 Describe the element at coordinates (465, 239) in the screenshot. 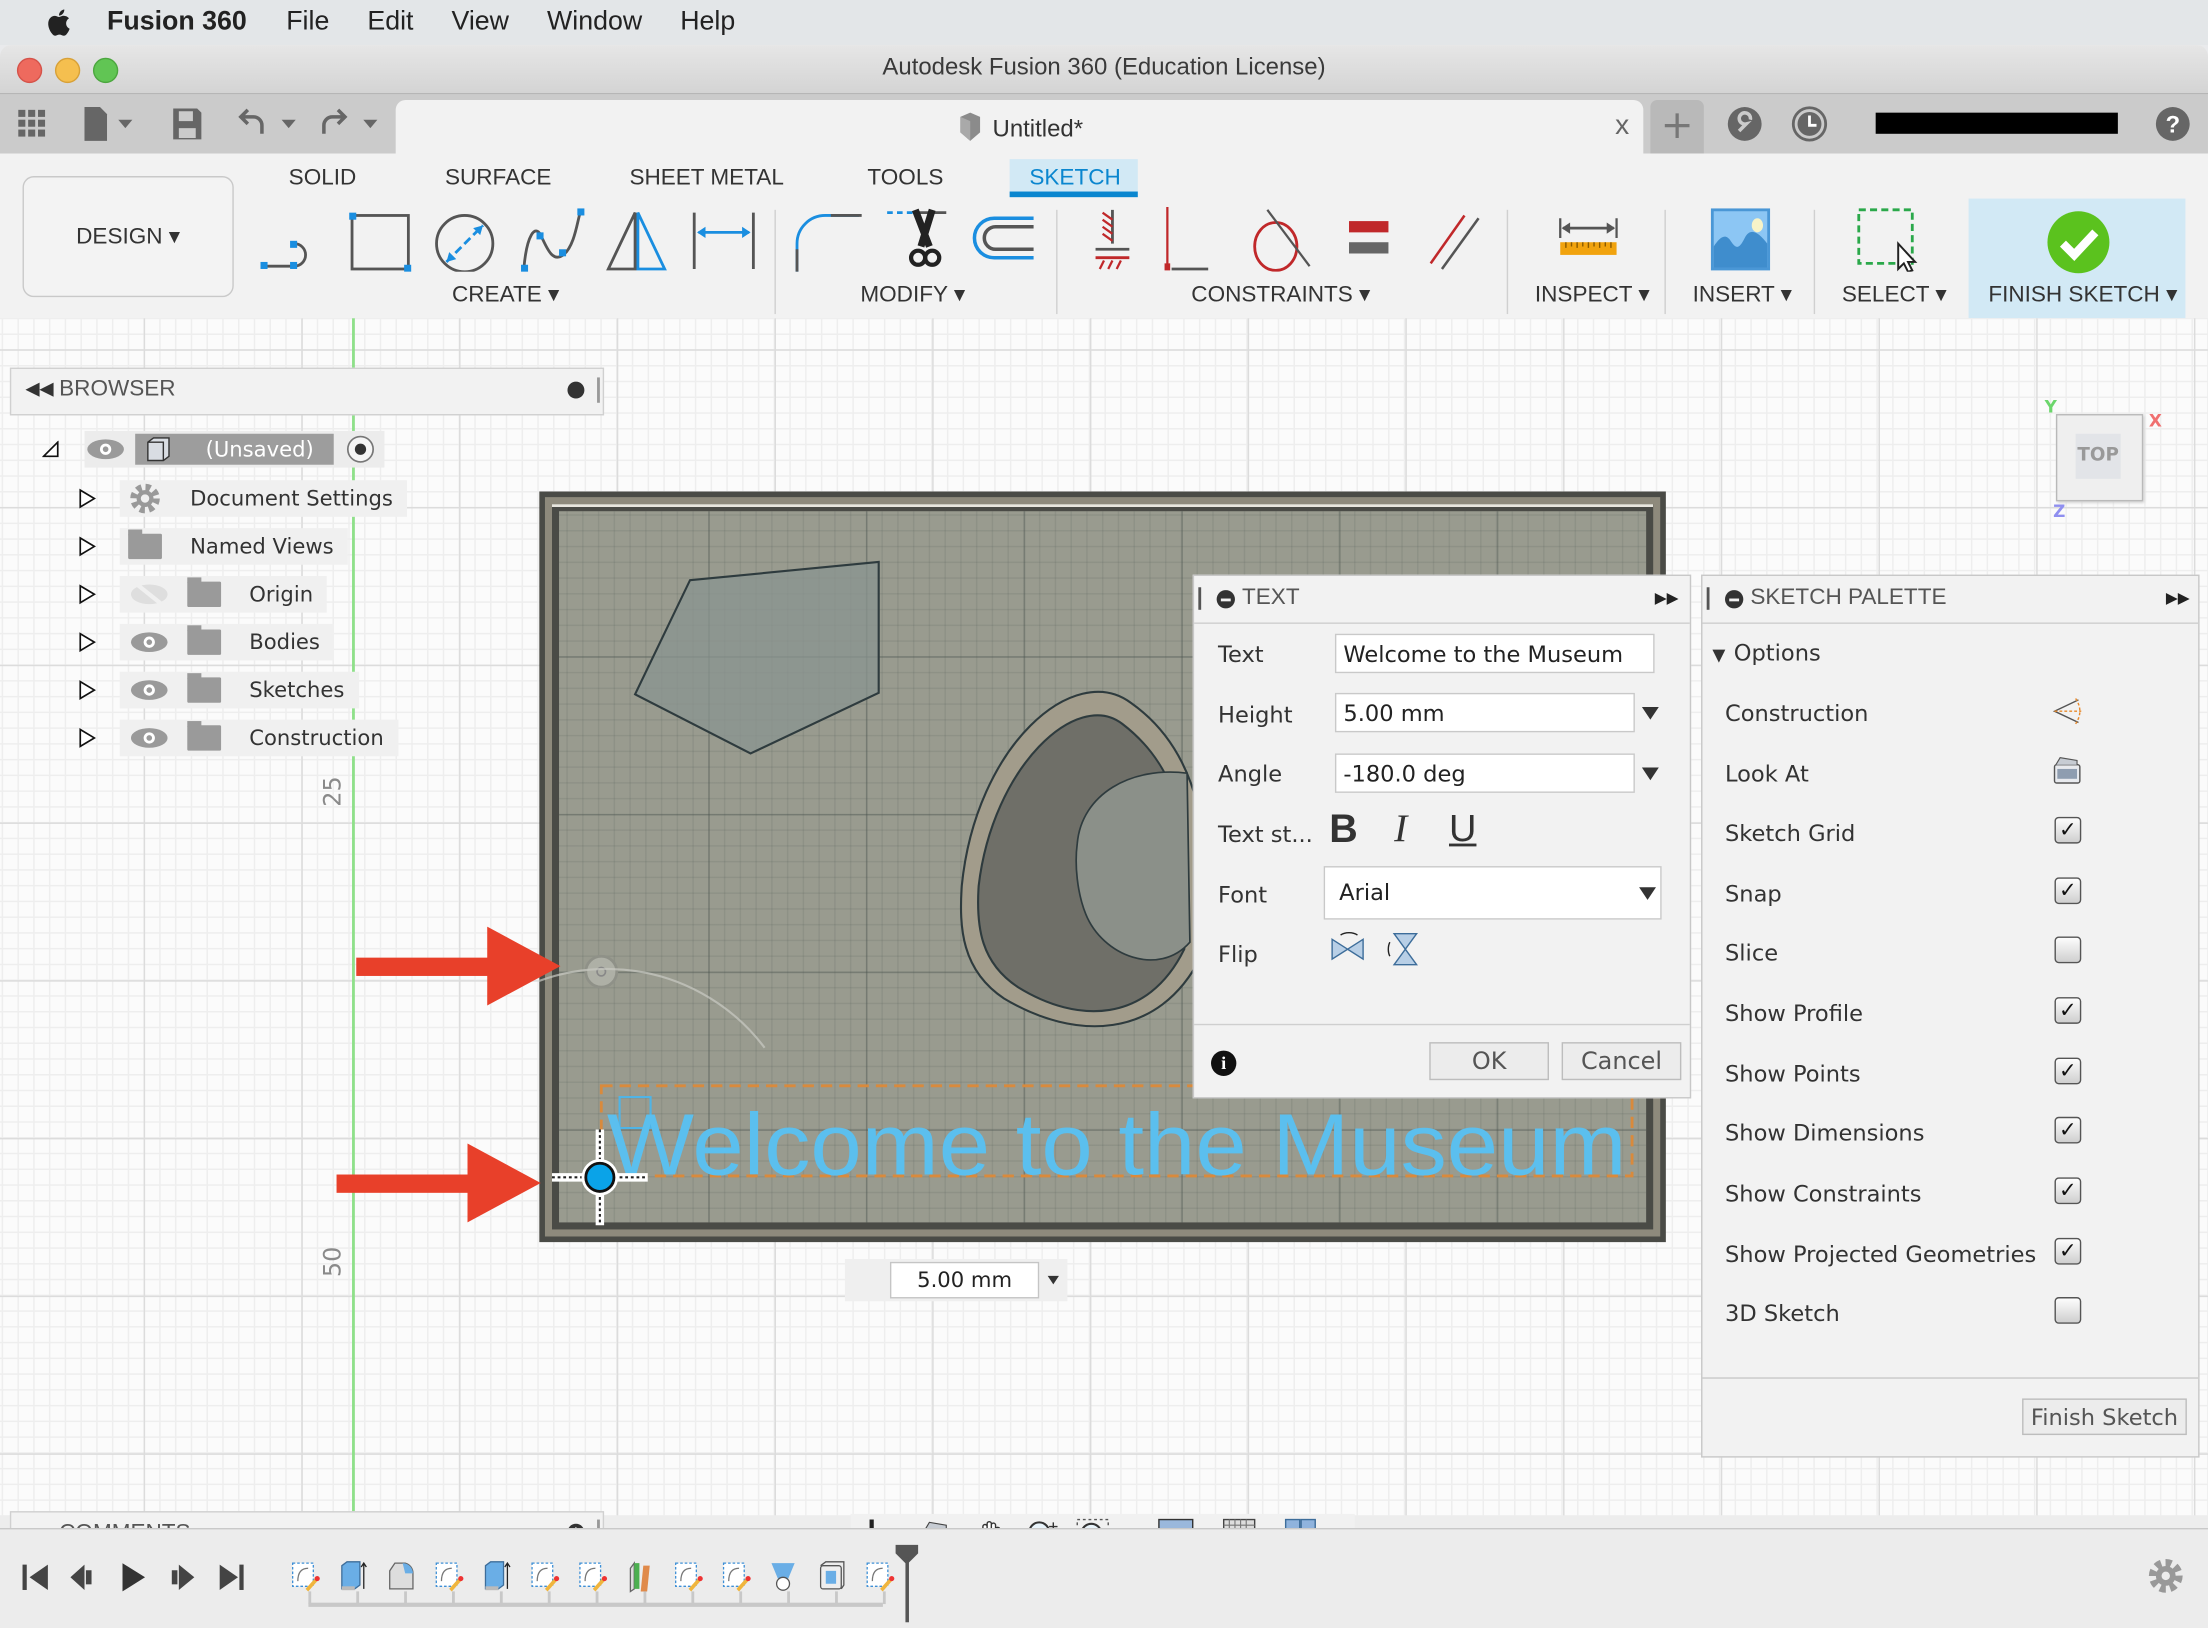

I see `circle-icon` at that location.